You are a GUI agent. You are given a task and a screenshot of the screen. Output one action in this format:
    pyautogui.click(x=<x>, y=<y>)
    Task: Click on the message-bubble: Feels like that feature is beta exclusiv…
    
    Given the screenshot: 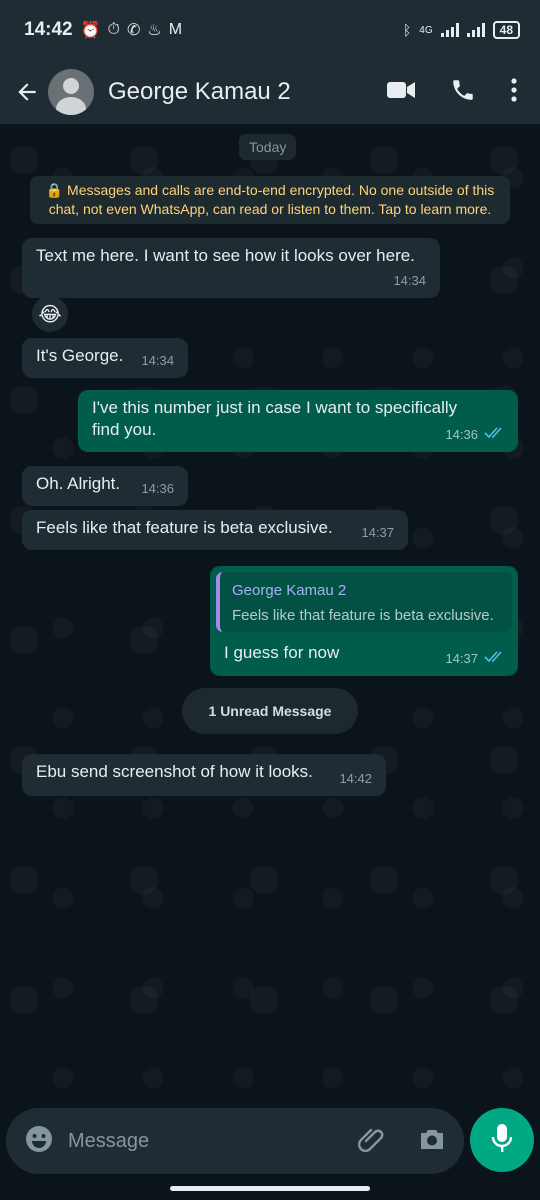 What is the action you would take?
    pyautogui.click(x=215, y=530)
    